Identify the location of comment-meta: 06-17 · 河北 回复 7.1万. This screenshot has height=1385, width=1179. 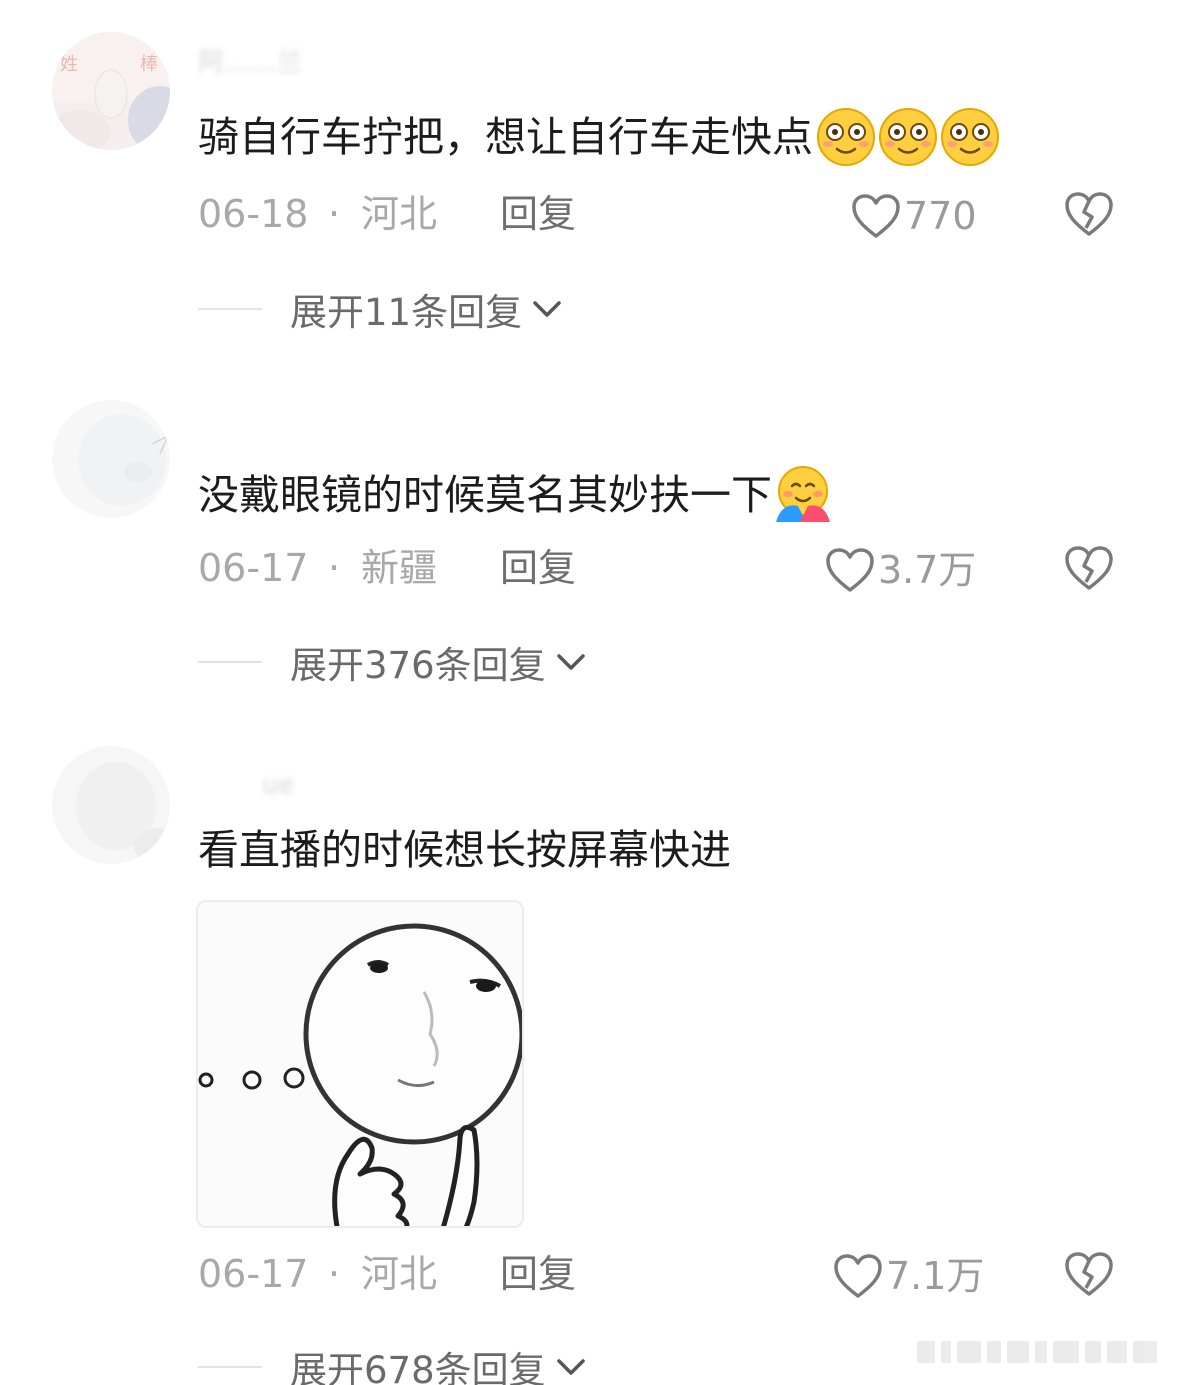
(688, 1274).